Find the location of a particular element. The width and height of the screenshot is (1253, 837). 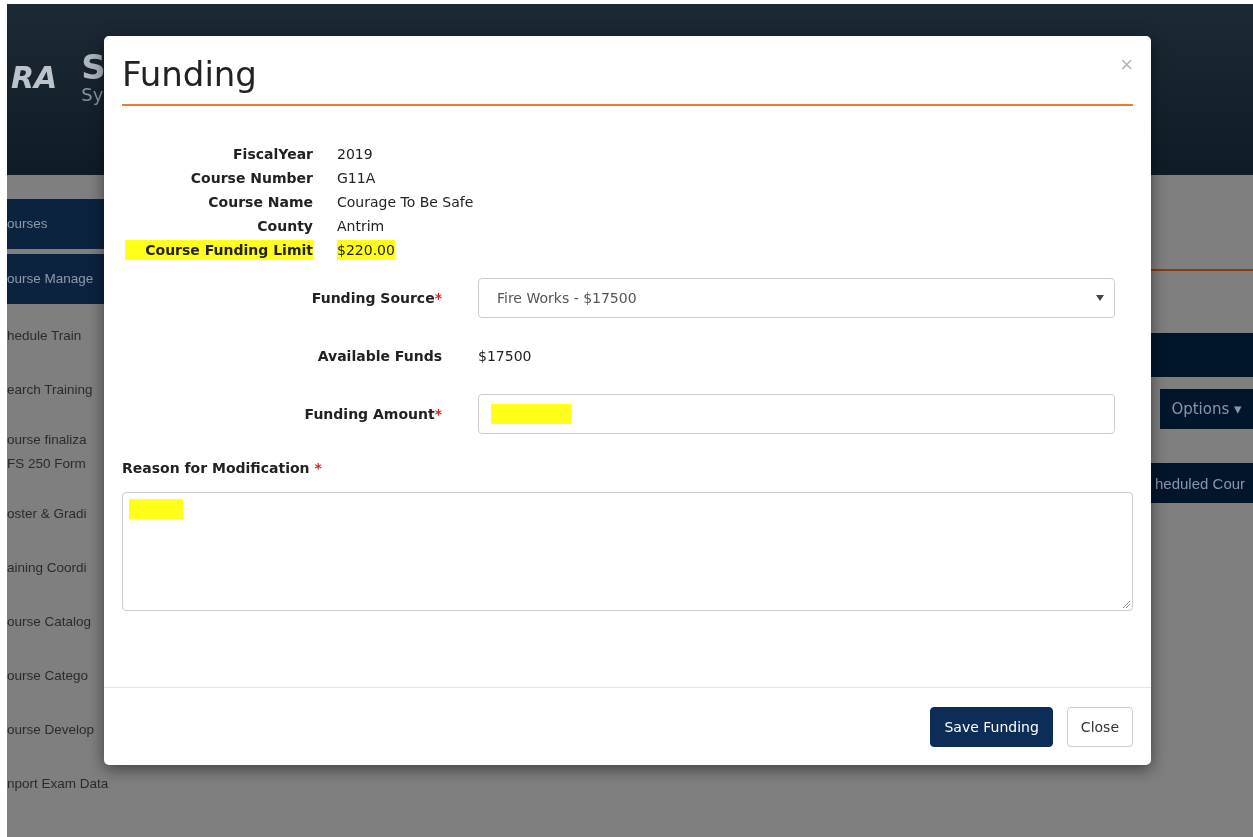

field-label: Funding Amount* is located at coordinates (373, 414).